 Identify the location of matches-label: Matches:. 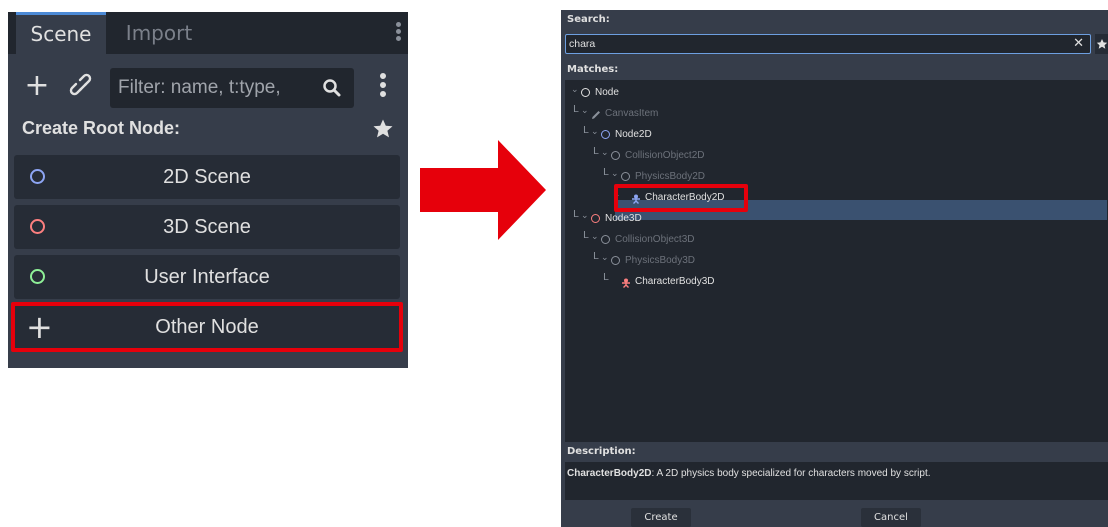
(593, 69).